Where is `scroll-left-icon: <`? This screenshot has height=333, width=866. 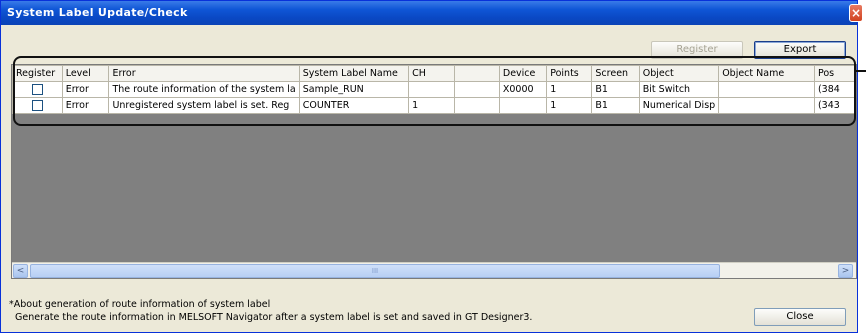
scroll-left-icon: < is located at coordinates (20, 271).